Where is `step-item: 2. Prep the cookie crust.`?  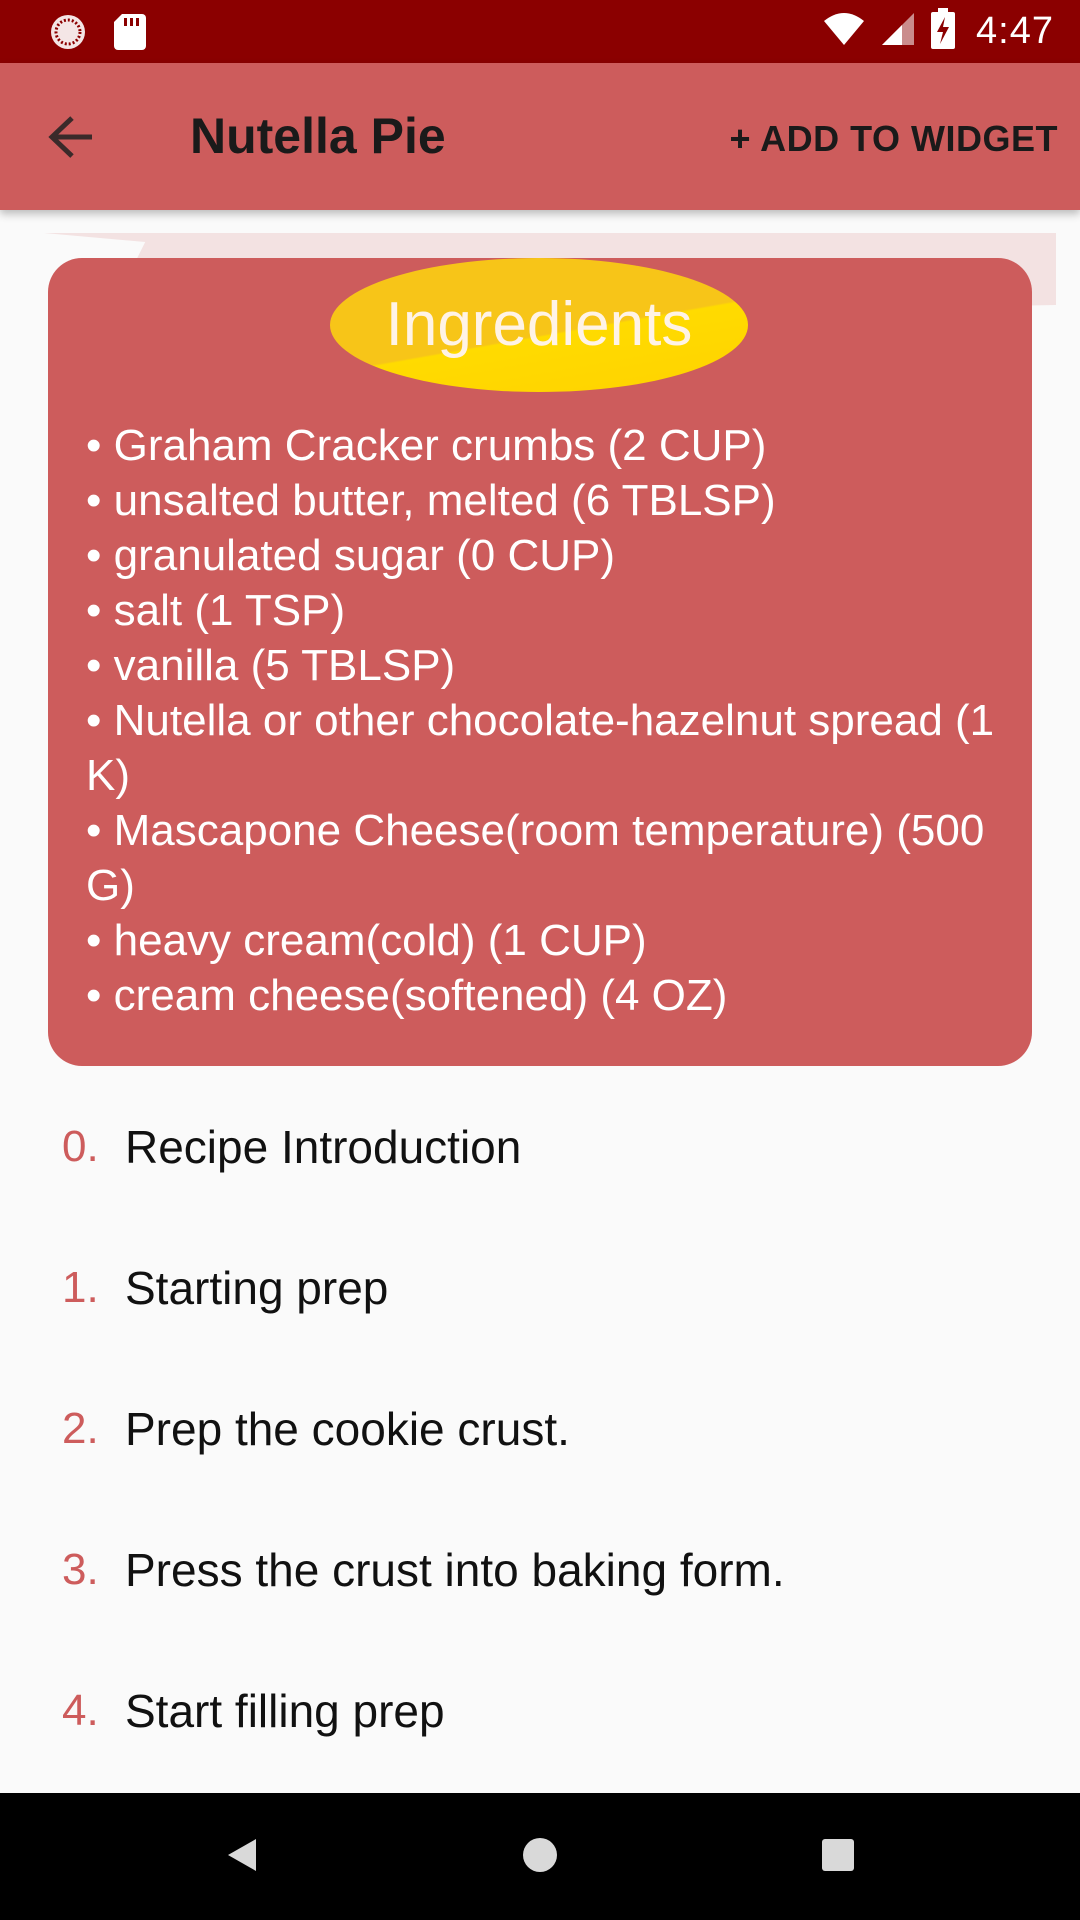 step-item: 2. Prep the cookie crust. is located at coordinates (540, 1428).